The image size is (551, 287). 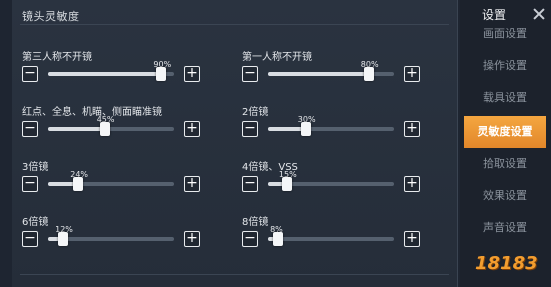 I want to click on setting-label: 3倍镜, so click(x=35, y=167).